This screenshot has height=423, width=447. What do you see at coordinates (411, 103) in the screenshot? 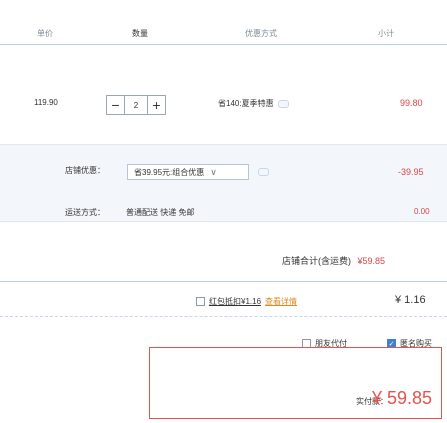
I see `item-subtotal: 99.80` at bounding box center [411, 103].